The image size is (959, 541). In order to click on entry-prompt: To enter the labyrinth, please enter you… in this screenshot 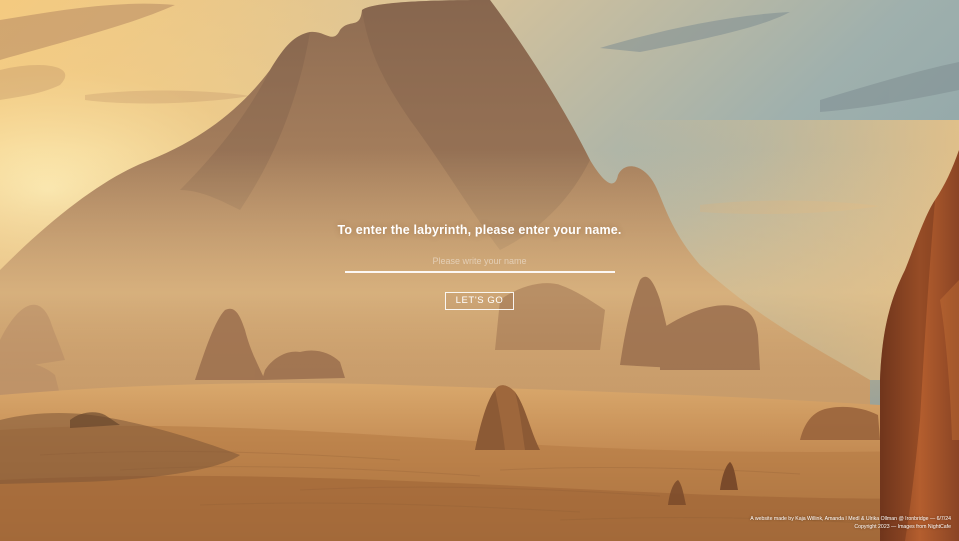, I will do `click(479, 230)`.